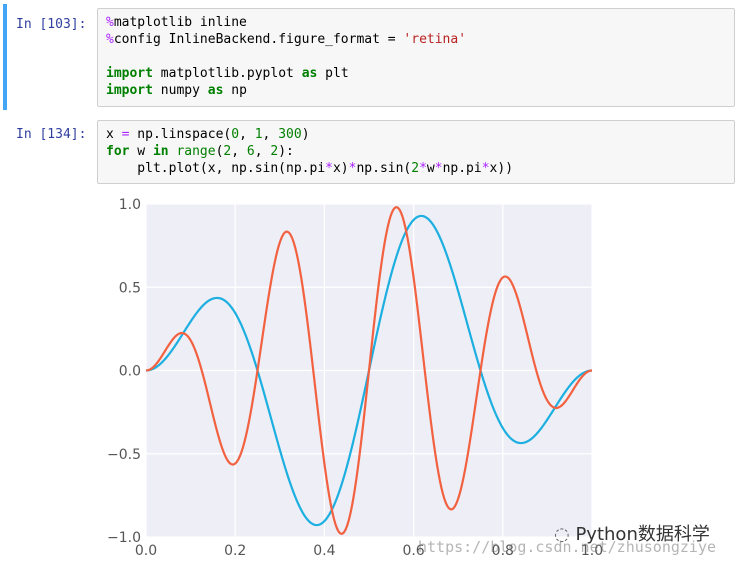 Image resolution: width=744 pixels, height=566 pixels. Describe the element at coordinates (435, 39) in the screenshot. I see `code-token: 'retina'` at that location.